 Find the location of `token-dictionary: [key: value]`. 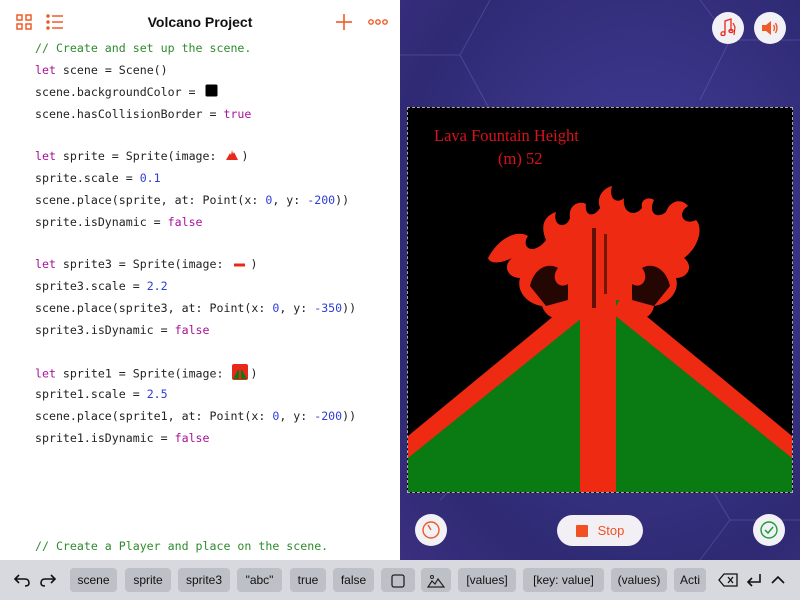

token-dictionary: [key: value] is located at coordinates (563, 580).